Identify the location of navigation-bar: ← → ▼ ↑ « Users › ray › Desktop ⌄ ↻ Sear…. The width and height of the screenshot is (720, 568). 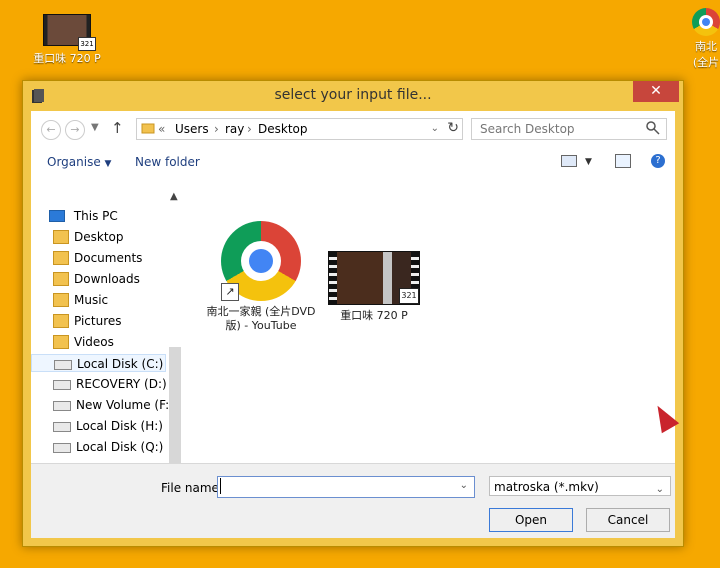
(353, 131).